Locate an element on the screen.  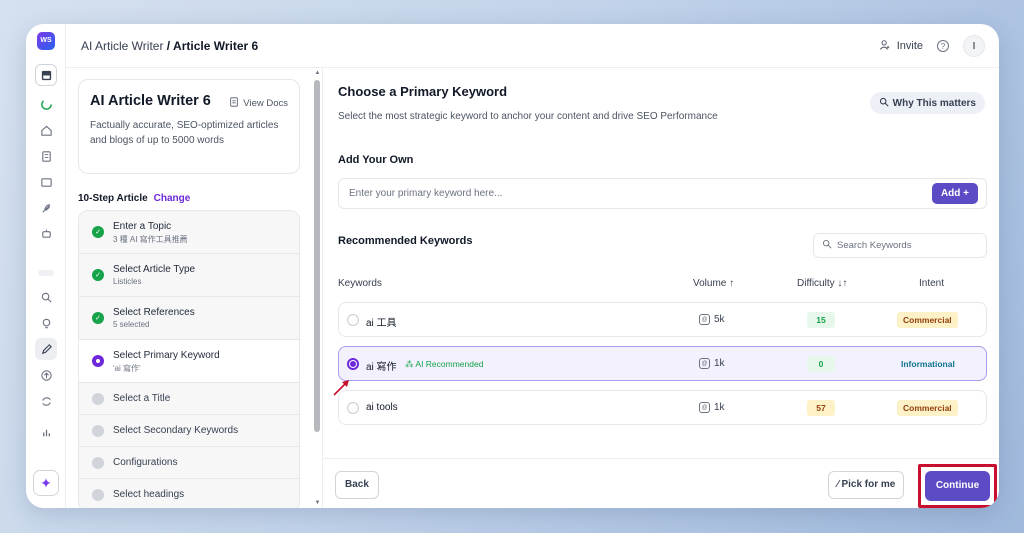
add-user-icon is located at coordinates (885, 46).